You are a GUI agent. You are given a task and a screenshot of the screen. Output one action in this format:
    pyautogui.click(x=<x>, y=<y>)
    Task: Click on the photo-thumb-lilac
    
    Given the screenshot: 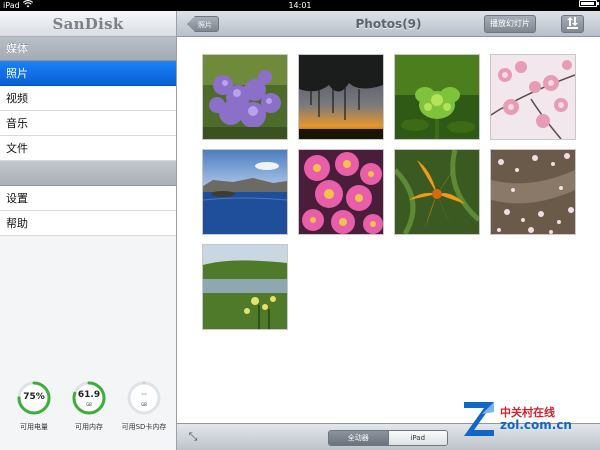 What is the action you would take?
    pyautogui.click(x=245, y=97)
    